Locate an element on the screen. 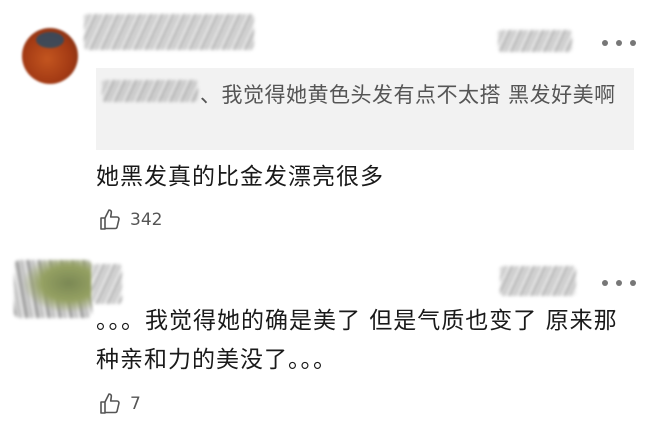 The height and width of the screenshot is (422, 660). like-button: 7 is located at coordinates (119, 404).